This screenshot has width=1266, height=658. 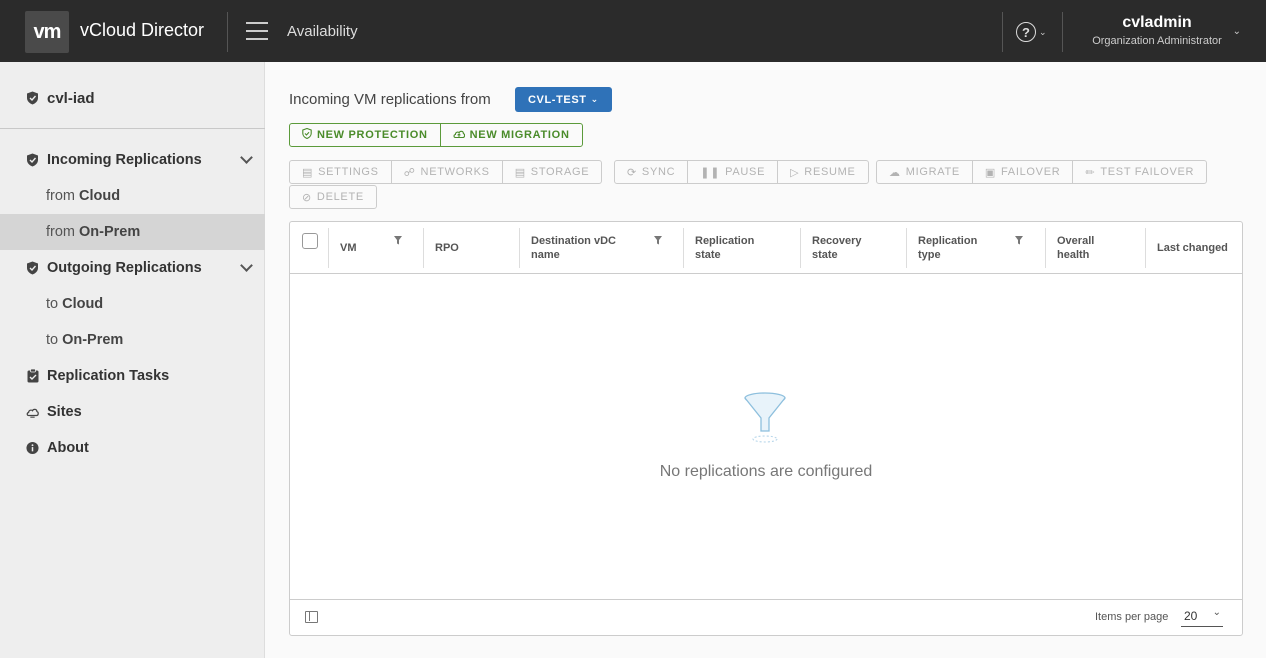 What do you see at coordinates (308, 172) in the screenshot?
I see `settings-icon: ▤` at bounding box center [308, 172].